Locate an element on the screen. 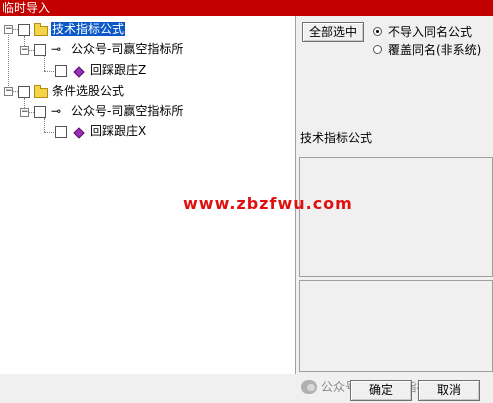  radio-skip-duplicates: 不导入同名公式 is located at coordinates (422, 31).